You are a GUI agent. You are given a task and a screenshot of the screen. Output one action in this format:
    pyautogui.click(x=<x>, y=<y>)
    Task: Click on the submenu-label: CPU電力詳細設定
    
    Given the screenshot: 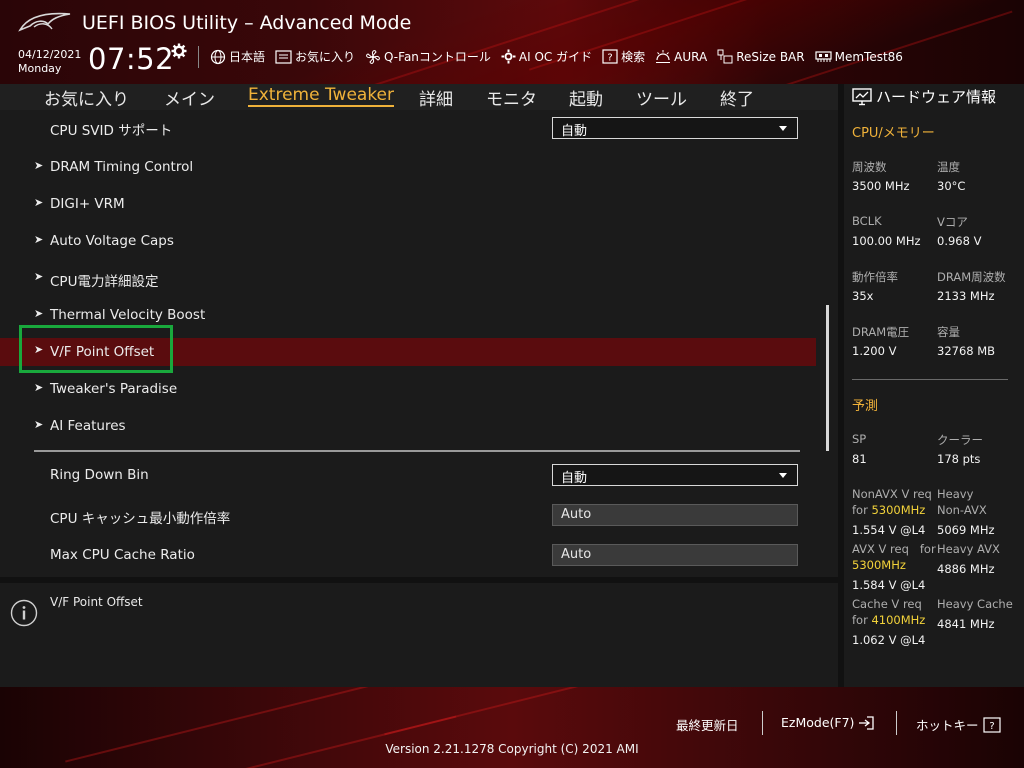 What is the action you would take?
    pyautogui.click(x=104, y=282)
    